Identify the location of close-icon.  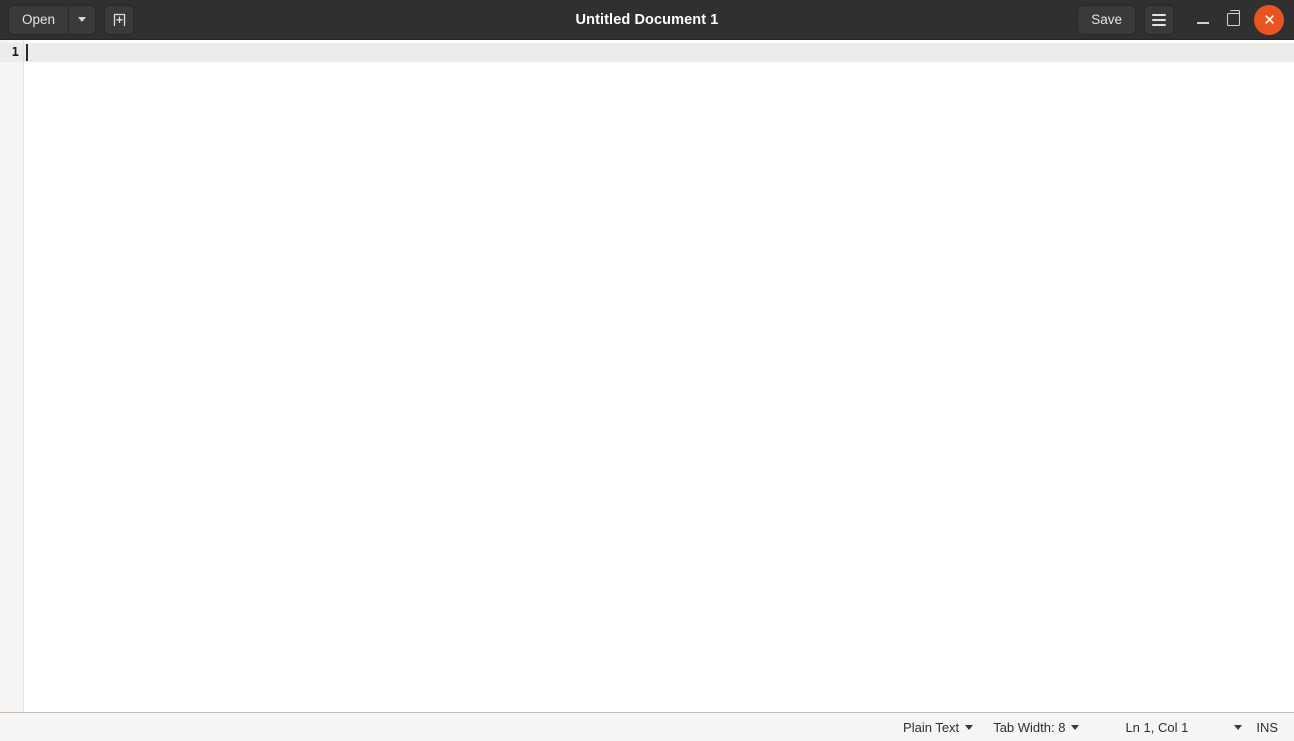
(1269, 19).